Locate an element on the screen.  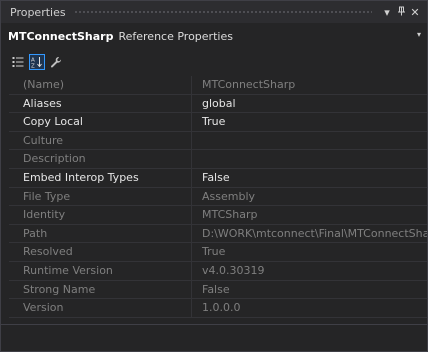
title-grip is located at coordinates (222, 12).